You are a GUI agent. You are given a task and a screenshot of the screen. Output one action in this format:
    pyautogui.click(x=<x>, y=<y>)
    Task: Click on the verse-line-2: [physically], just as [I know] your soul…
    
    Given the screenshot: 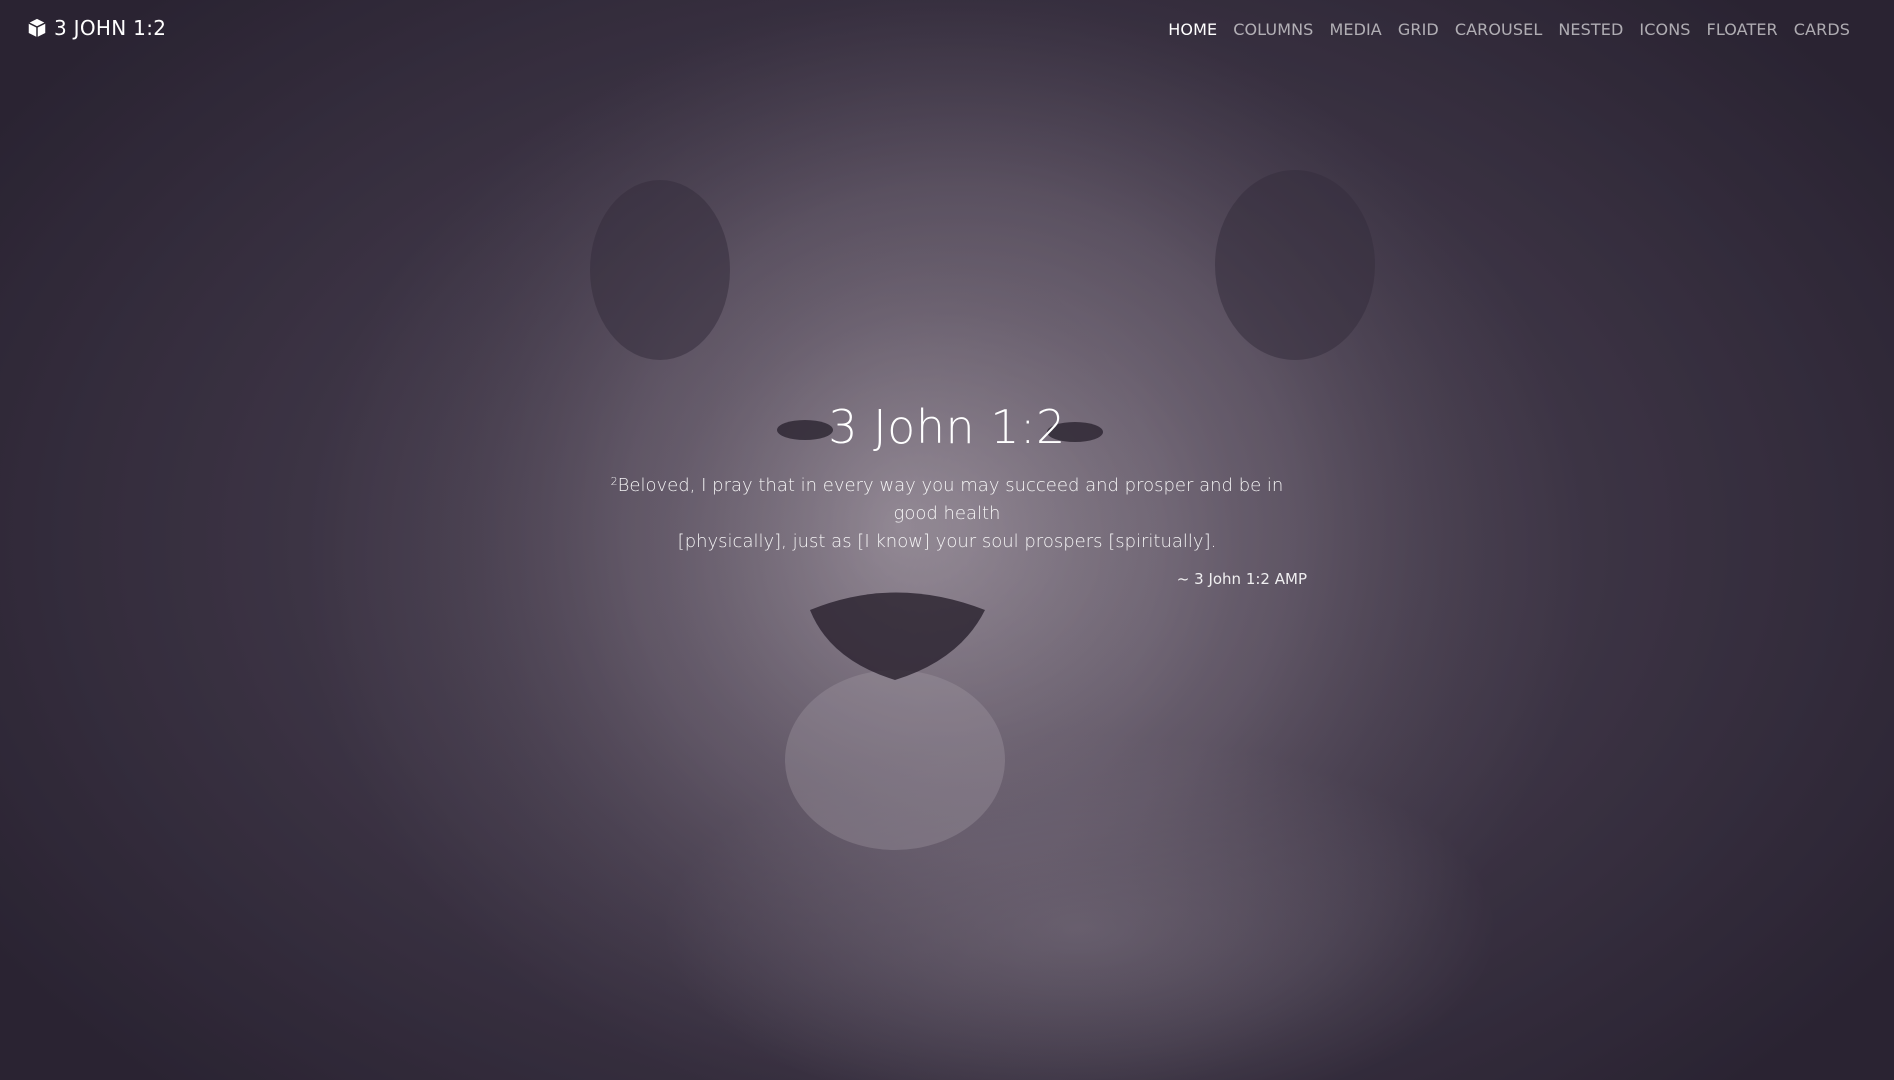 What is the action you would take?
    pyautogui.click(x=947, y=541)
    